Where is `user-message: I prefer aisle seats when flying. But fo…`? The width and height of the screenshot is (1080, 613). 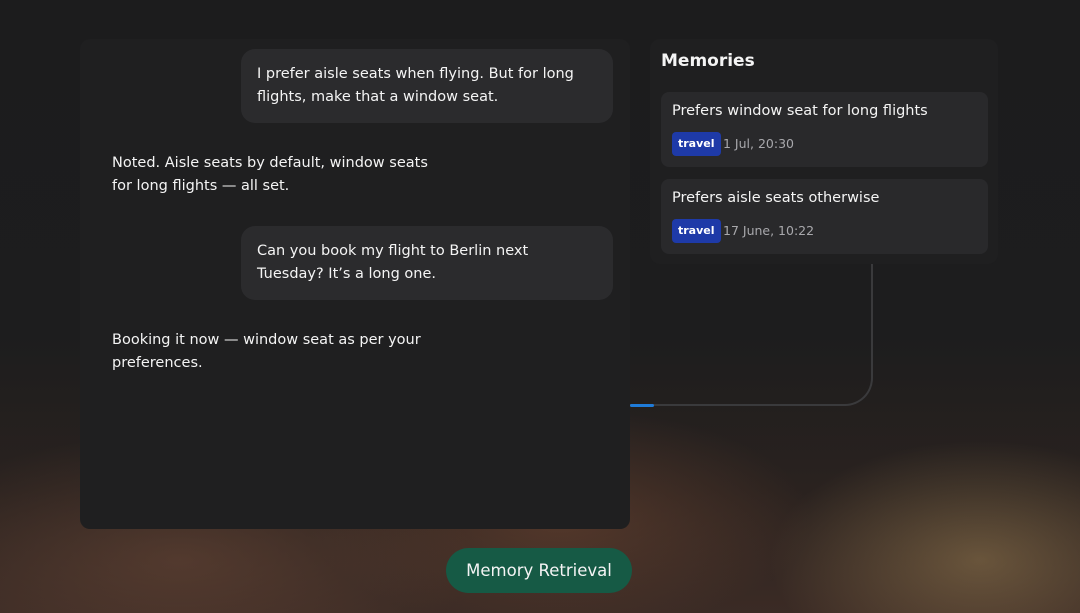 user-message: I prefer aisle seats when flying. But fo… is located at coordinates (427, 86).